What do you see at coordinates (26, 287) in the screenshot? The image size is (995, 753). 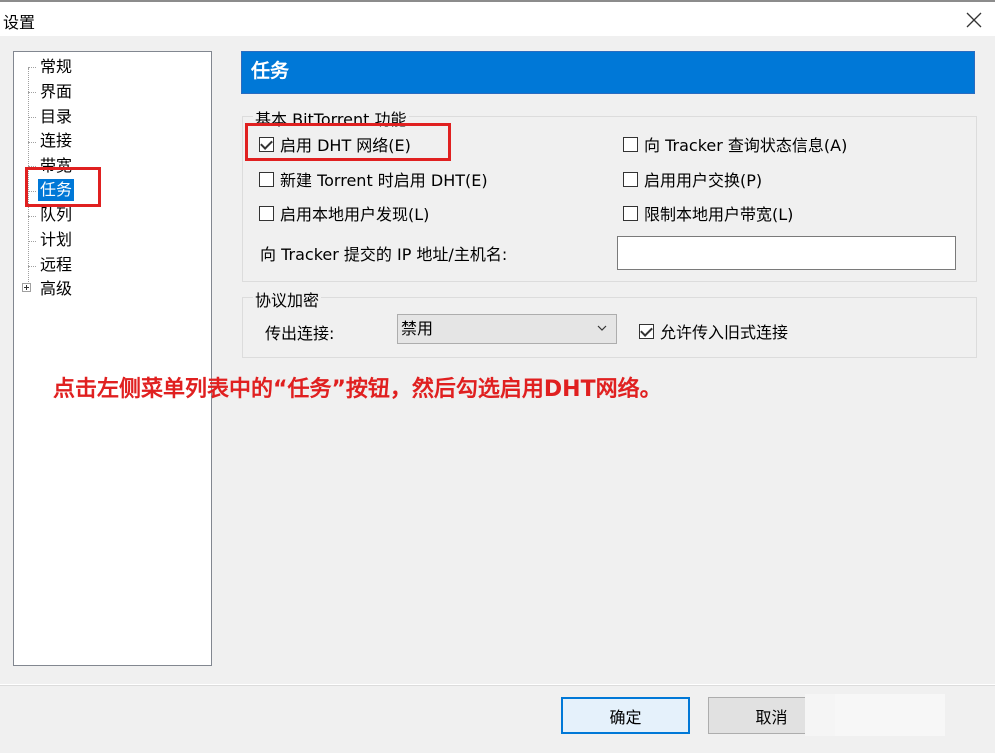 I see `expand-plus-icon` at bounding box center [26, 287].